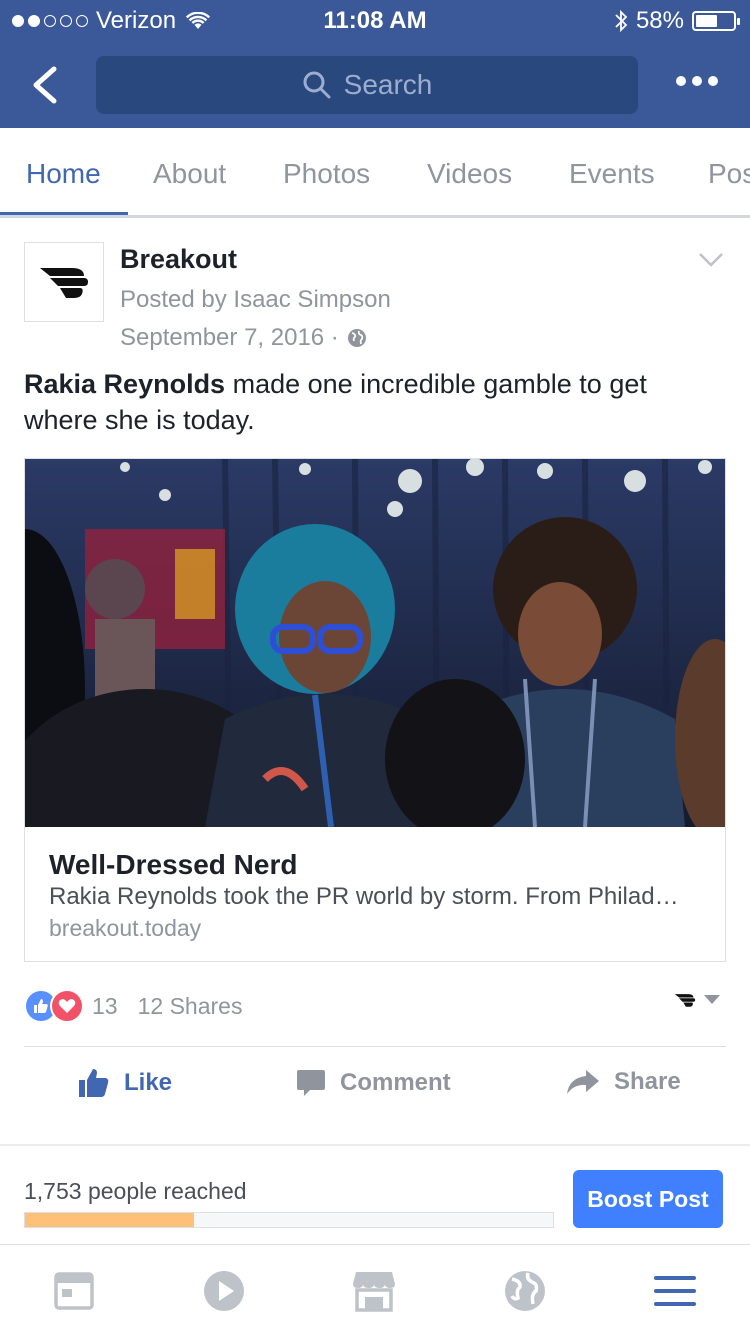 This screenshot has width=750, height=1334. Describe the element at coordinates (729, 174) in the screenshot. I see `tab-posts: Pos` at that location.